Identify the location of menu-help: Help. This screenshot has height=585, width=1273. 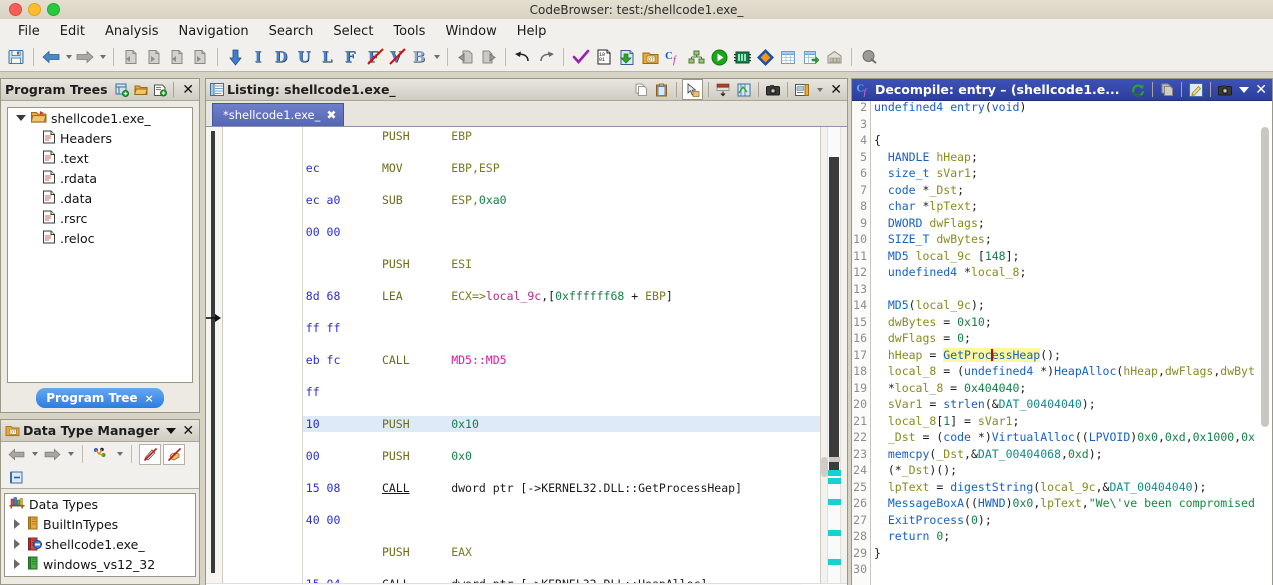
(532, 31).